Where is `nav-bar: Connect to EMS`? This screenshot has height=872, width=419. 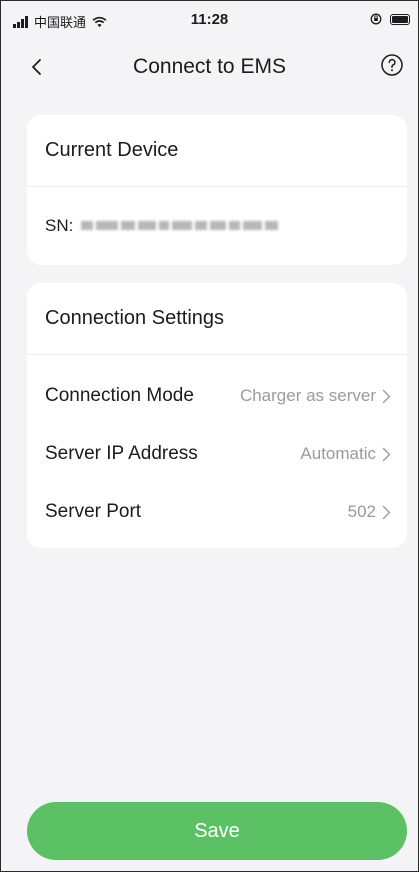 nav-bar: Connect to EMS is located at coordinates (209, 67).